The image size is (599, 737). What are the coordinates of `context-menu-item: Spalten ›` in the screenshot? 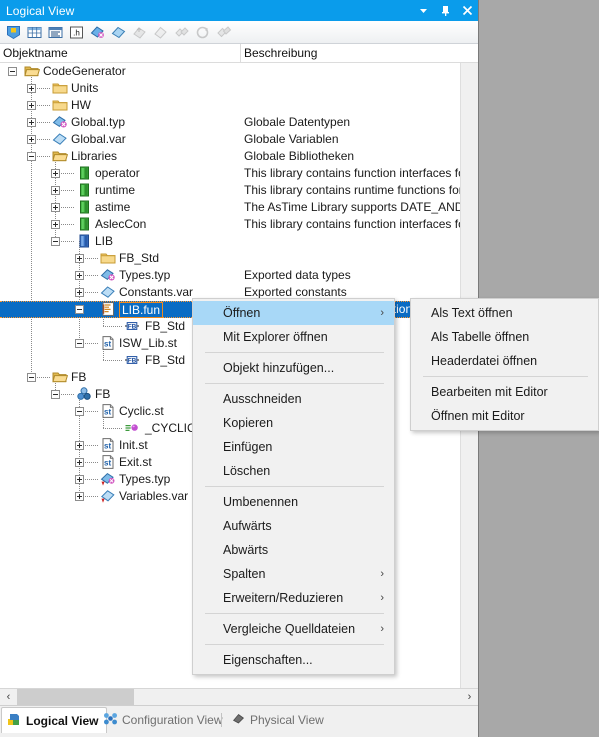 It's located at (293, 574).